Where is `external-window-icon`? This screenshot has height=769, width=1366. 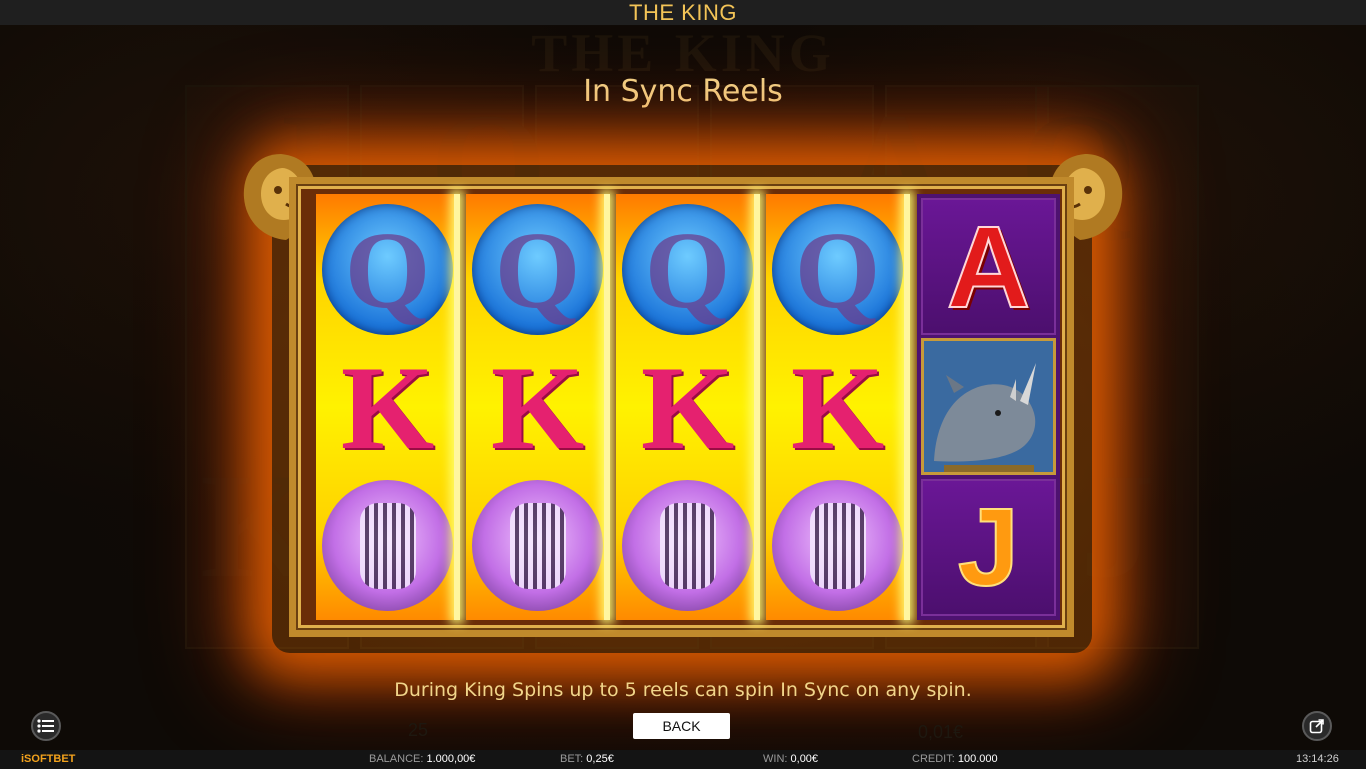 external-window-icon is located at coordinates (1316, 726).